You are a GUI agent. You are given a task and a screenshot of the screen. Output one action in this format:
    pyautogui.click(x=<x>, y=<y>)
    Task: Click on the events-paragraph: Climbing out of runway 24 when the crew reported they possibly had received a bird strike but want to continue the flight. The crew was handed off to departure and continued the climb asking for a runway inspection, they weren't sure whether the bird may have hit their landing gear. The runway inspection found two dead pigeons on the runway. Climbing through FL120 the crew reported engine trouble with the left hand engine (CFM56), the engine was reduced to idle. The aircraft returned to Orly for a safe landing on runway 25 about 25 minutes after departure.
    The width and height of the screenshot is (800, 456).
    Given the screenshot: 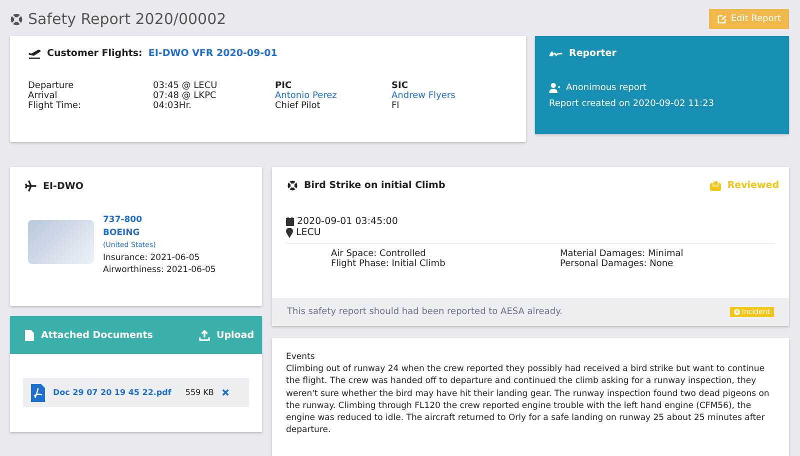 What is the action you would take?
    pyautogui.click(x=528, y=399)
    